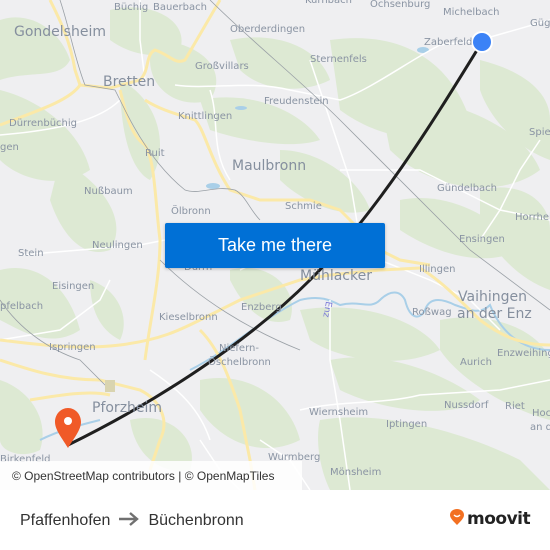 The height and width of the screenshot is (550, 550). I want to click on route-summary: Pfaffenhofen Büchenbronn, so click(132, 520).